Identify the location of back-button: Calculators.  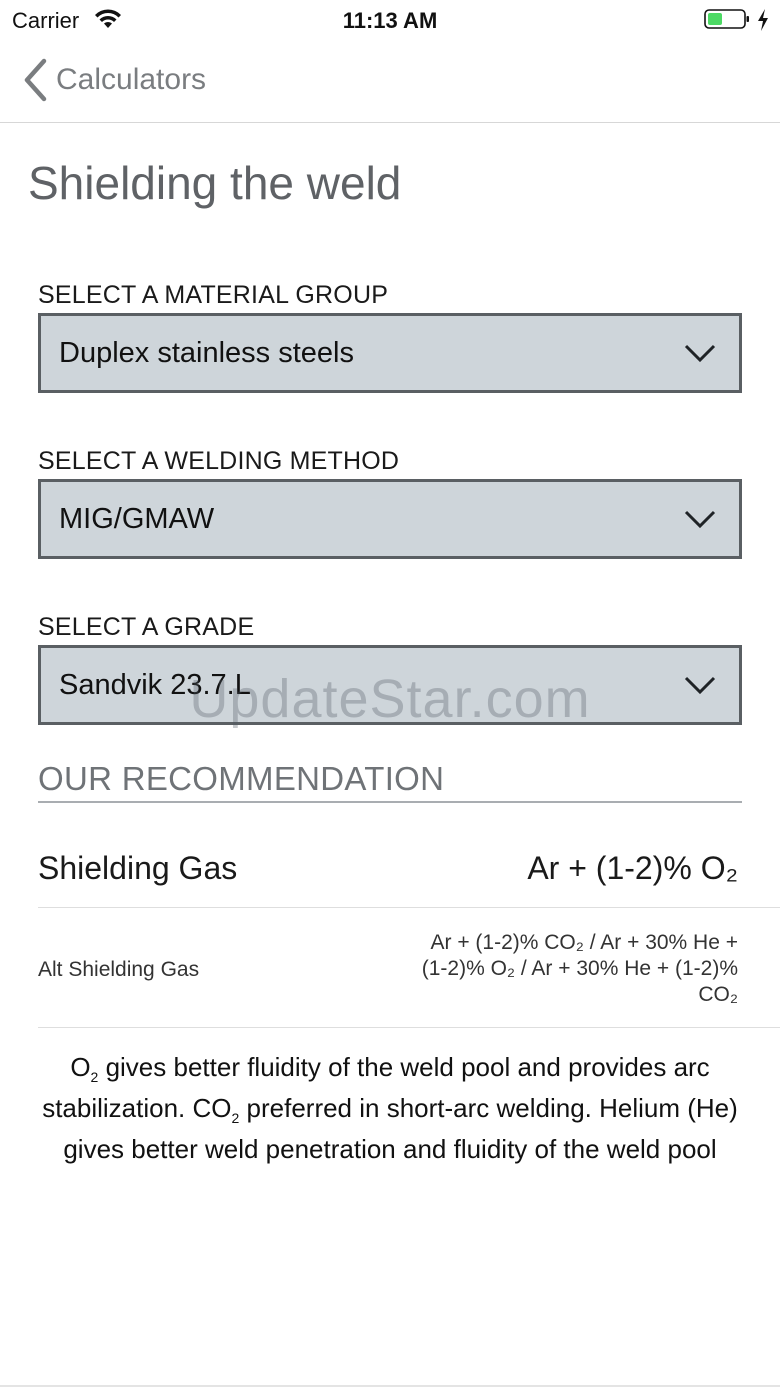
(114, 80).